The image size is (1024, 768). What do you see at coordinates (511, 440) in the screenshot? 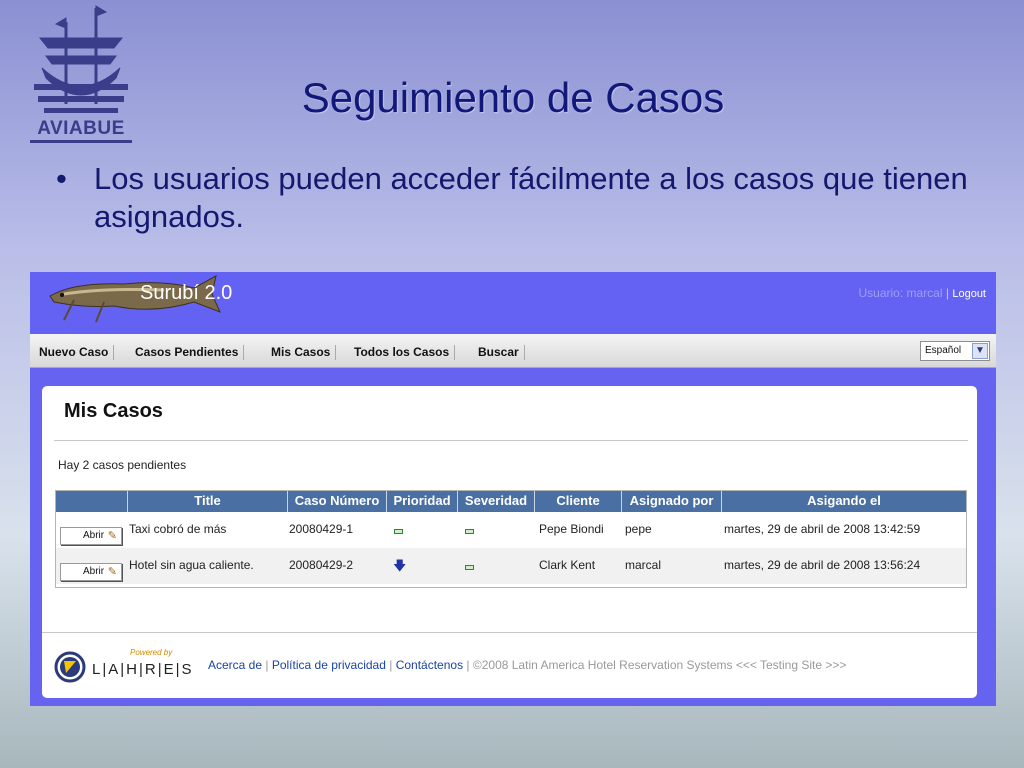
I see `divider` at bounding box center [511, 440].